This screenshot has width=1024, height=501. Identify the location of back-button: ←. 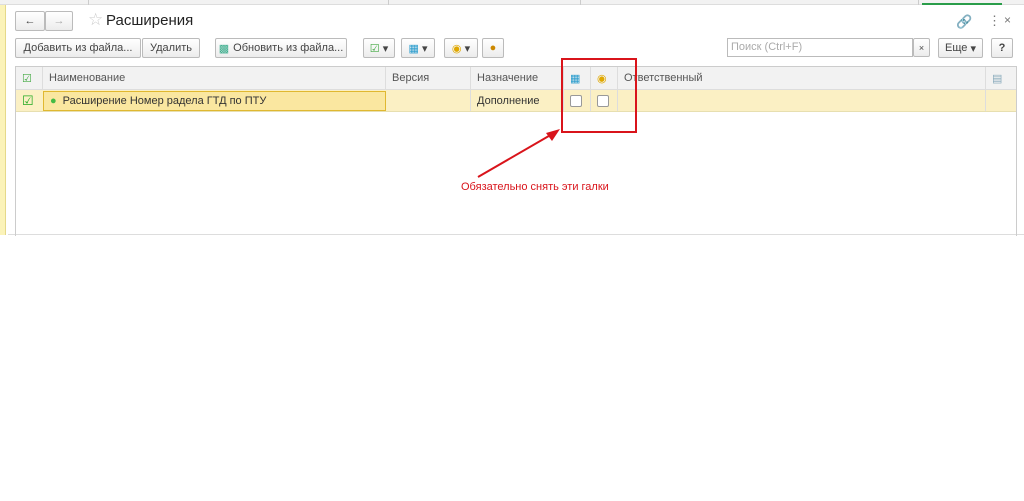
(30, 21).